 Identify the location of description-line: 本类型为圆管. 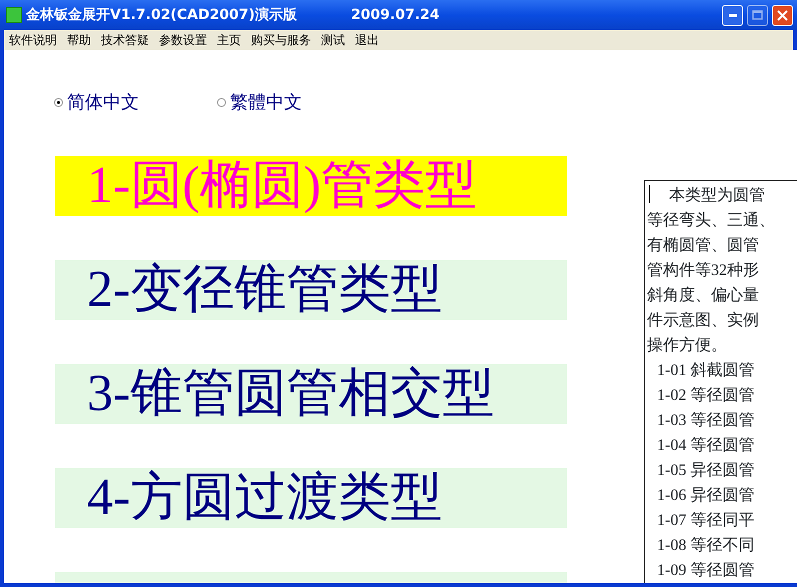
(716, 196).